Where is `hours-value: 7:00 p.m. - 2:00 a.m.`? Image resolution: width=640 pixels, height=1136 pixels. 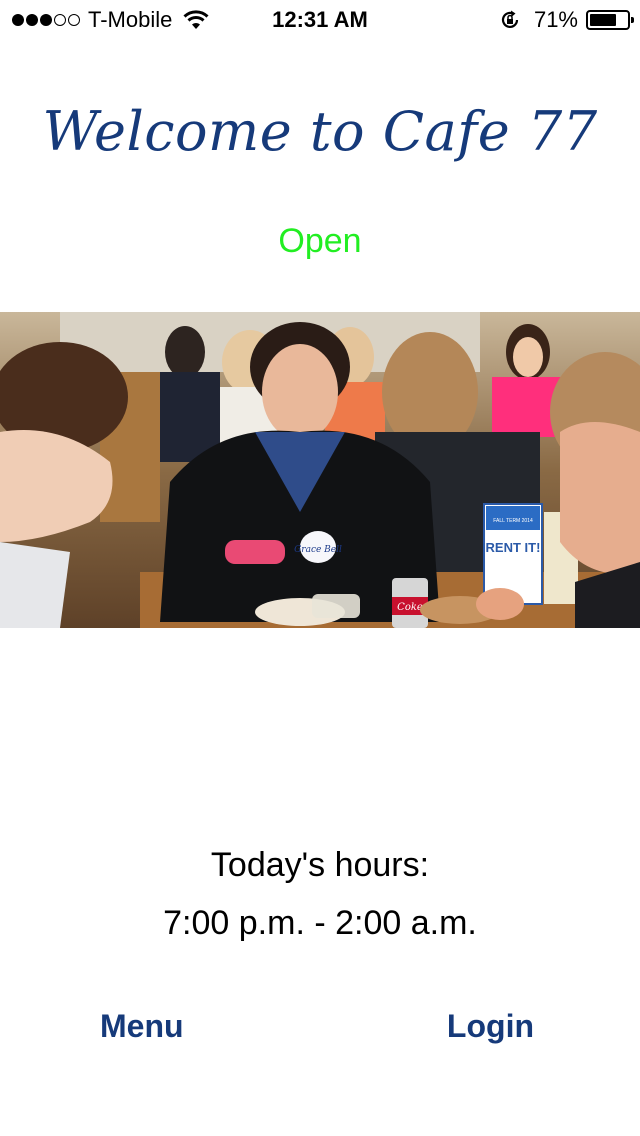 hours-value: 7:00 p.m. - 2:00 a.m. is located at coordinates (320, 923).